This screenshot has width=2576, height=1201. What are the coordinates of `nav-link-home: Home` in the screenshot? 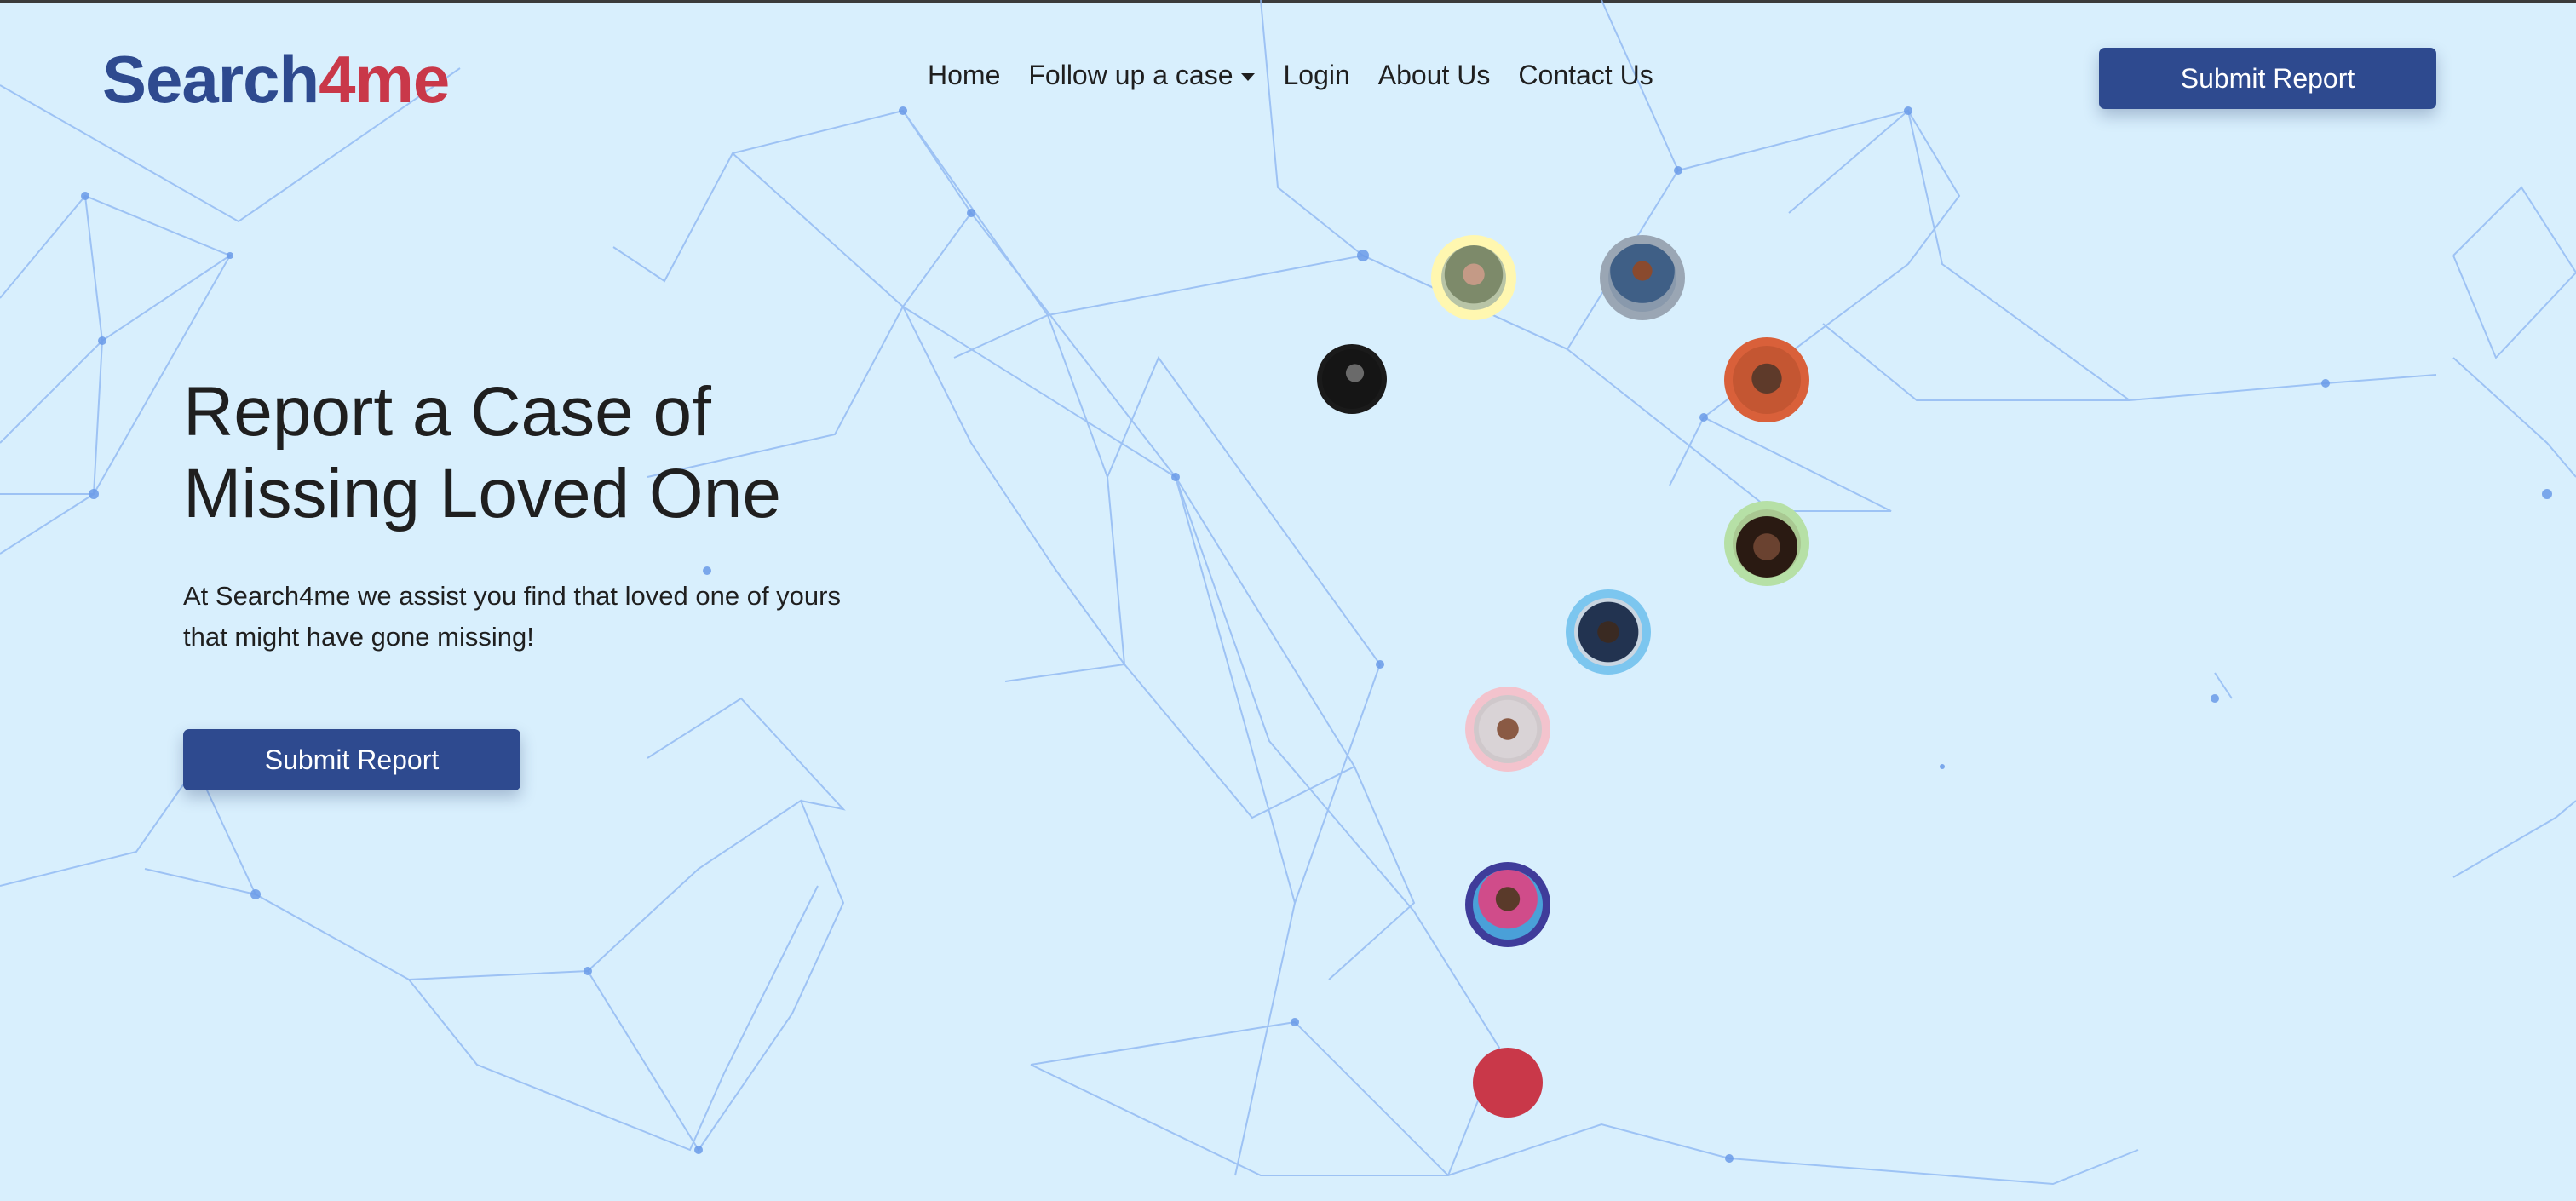 It's located at (964, 75).